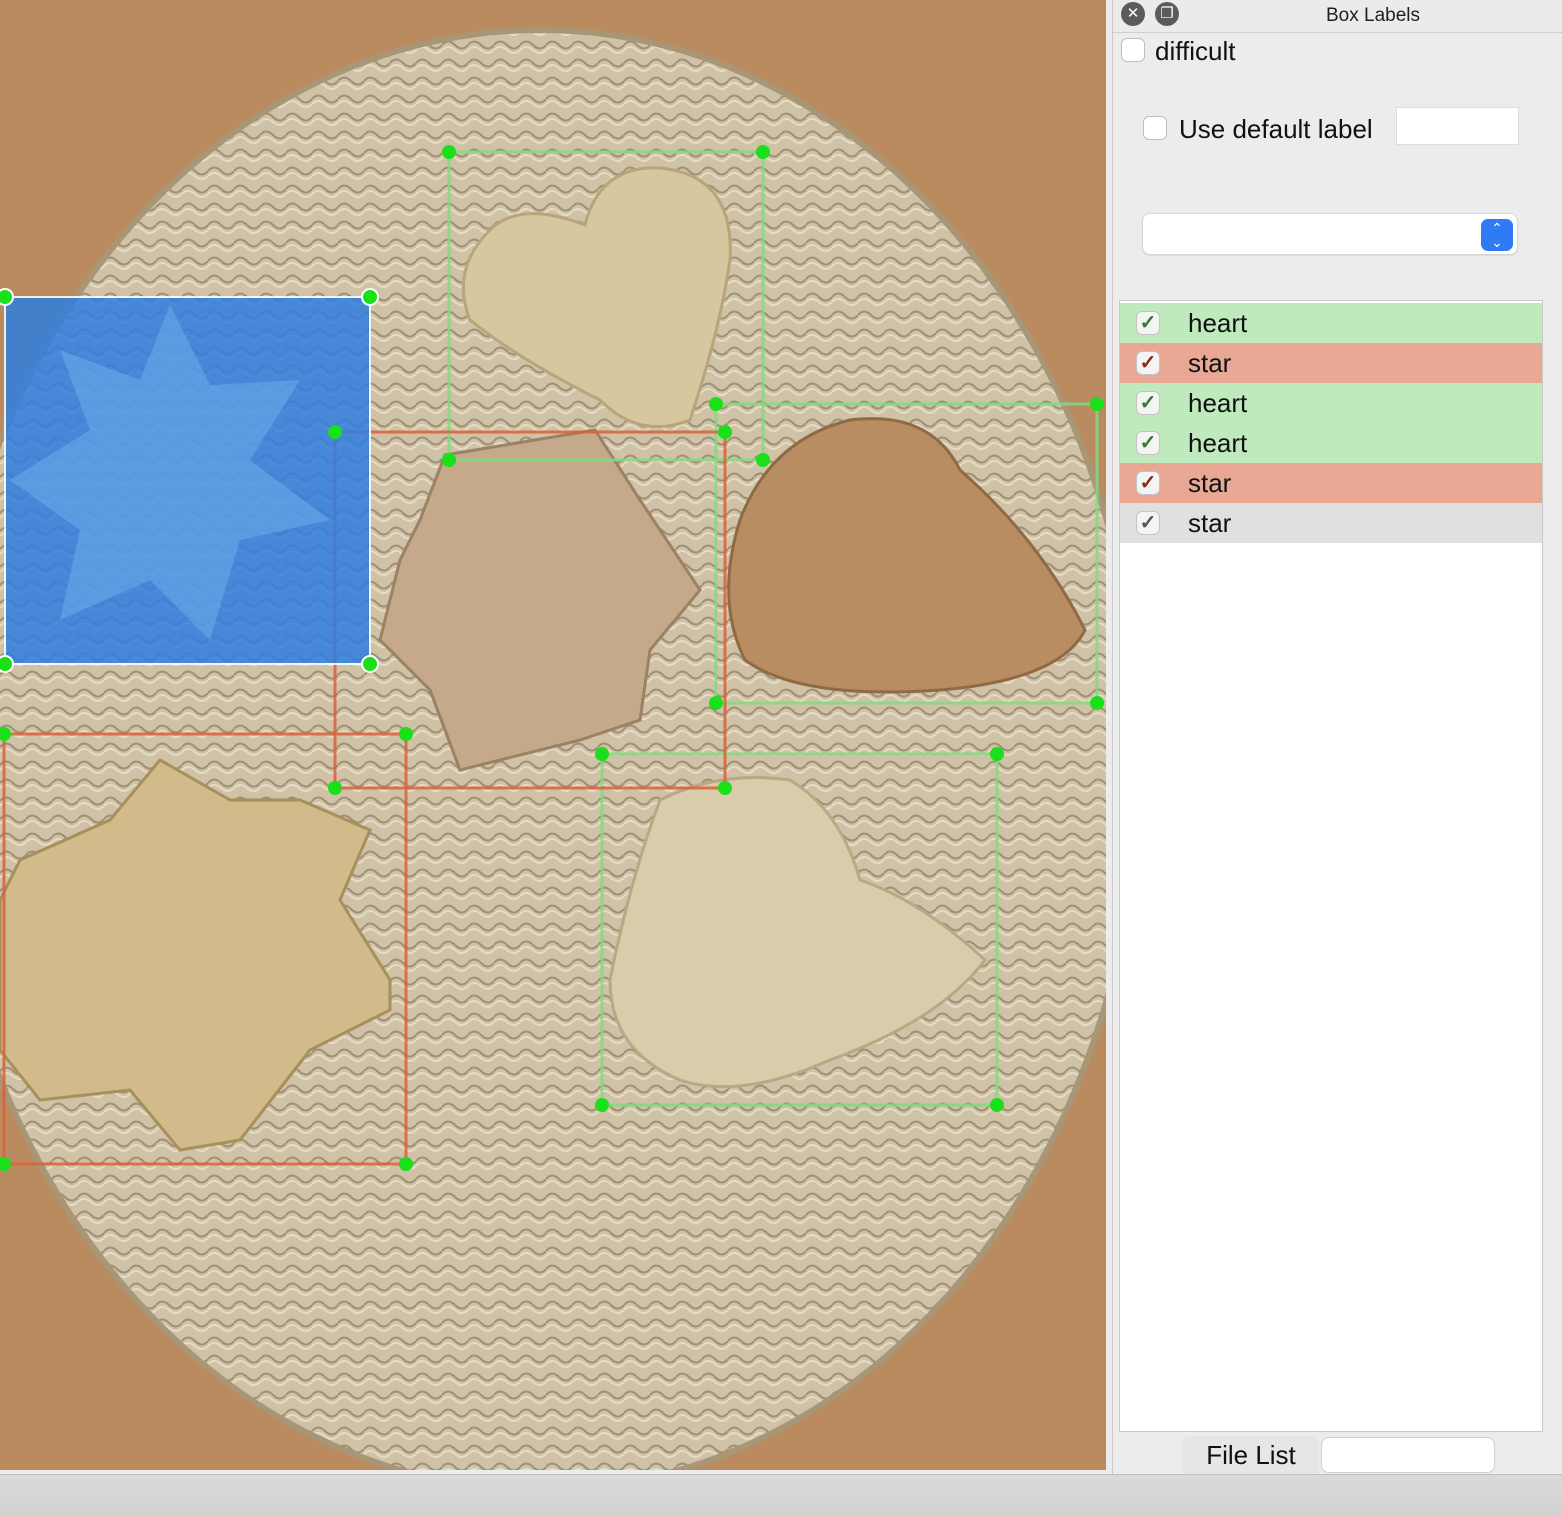 The width and height of the screenshot is (1562, 1515). I want to click on status-bar, so click(781, 1494).